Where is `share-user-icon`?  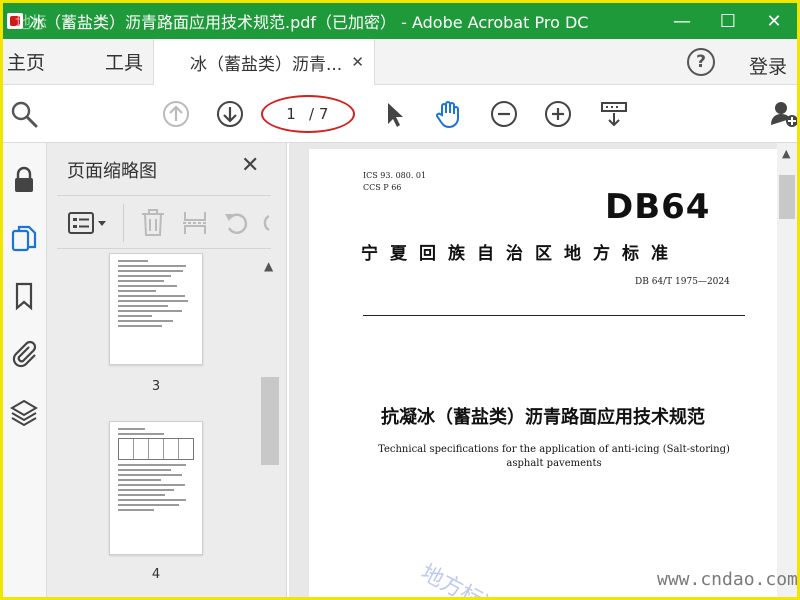 share-user-icon is located at coordinates (784, 114).